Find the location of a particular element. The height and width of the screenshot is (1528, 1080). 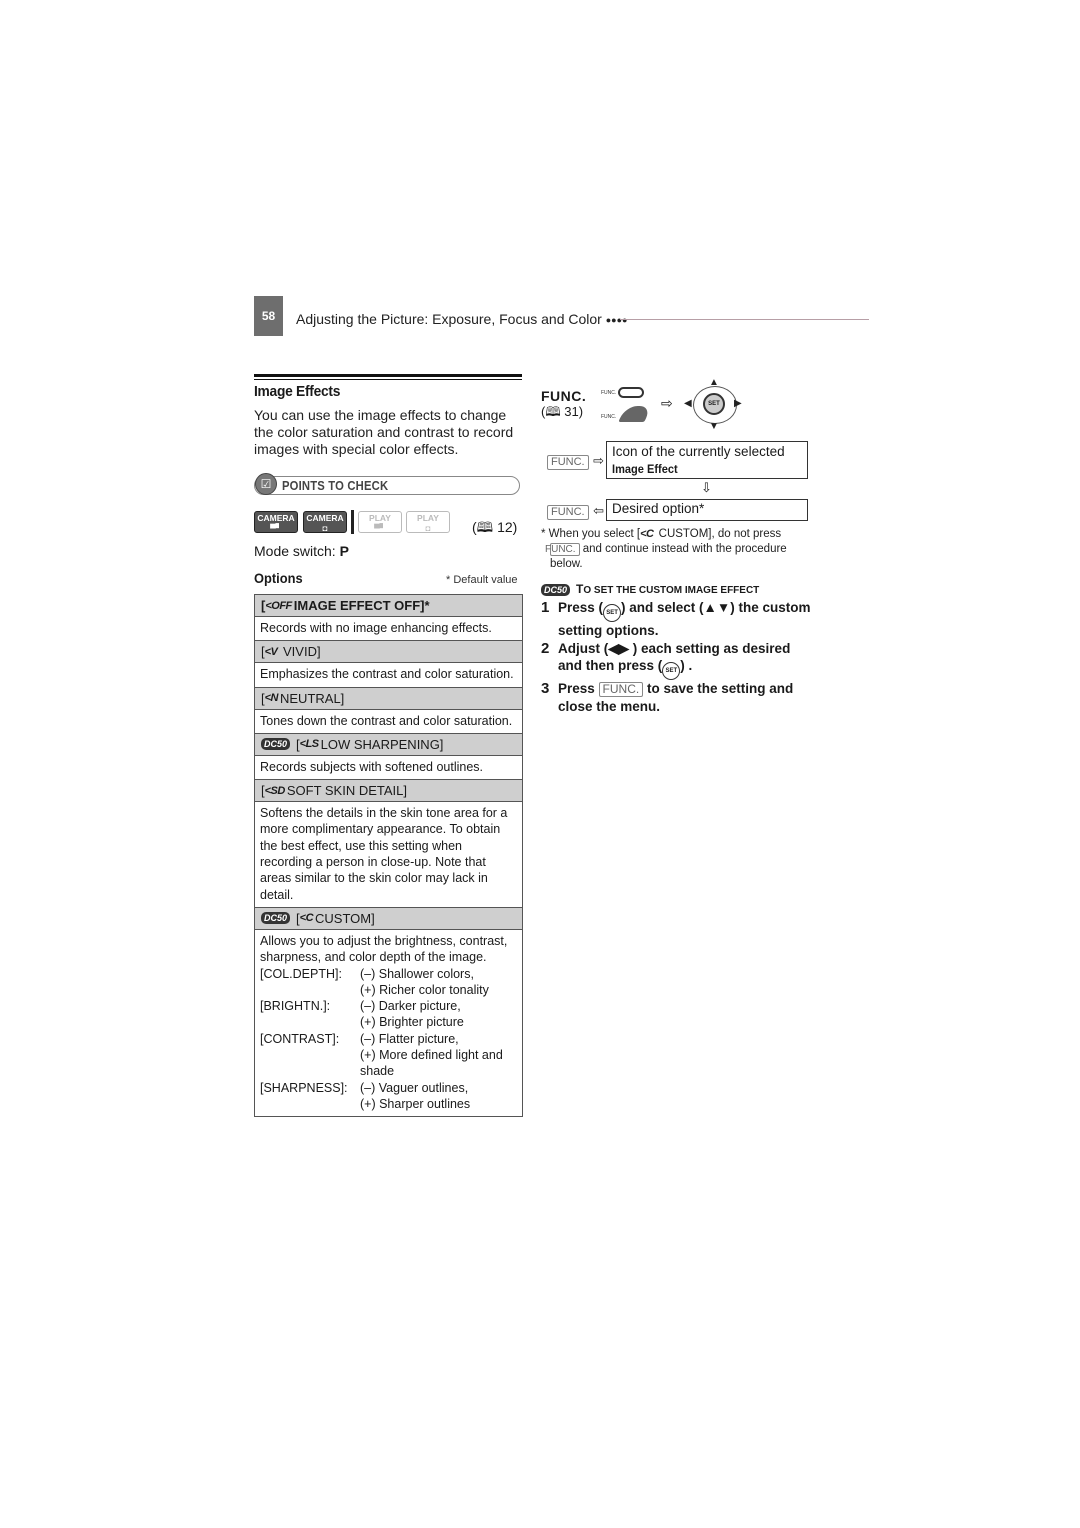

arrow-right-icon: ▶ is located at coordinates (738, 403).